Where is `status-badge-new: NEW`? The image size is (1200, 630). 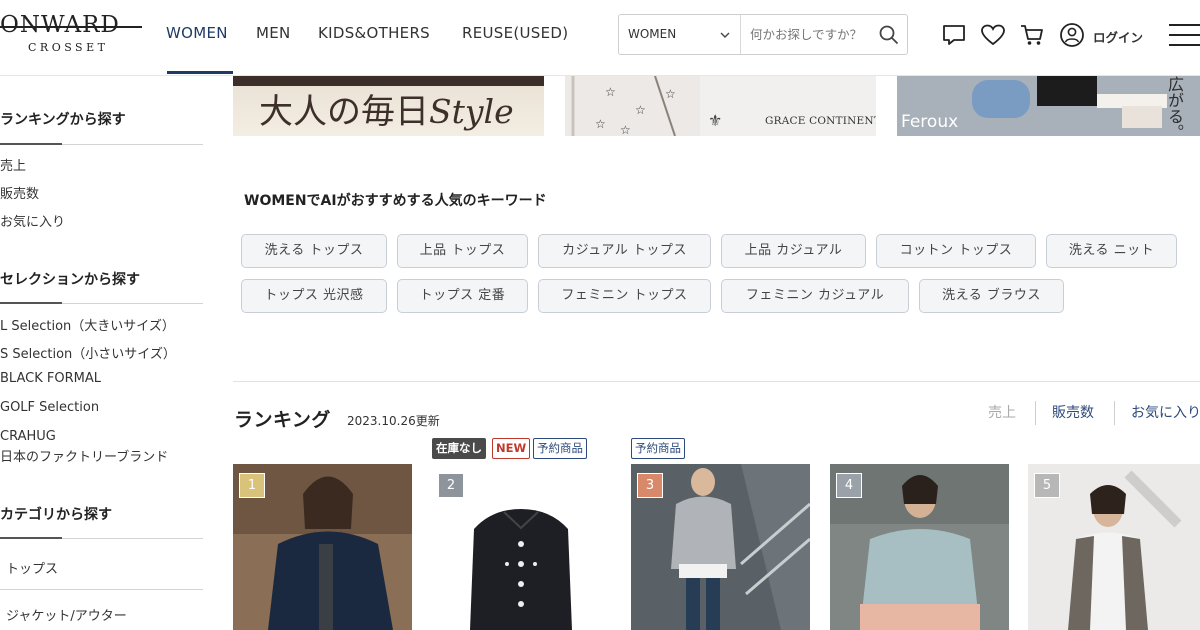
status-badge-new: NEW is located at coordinates (511, 448).